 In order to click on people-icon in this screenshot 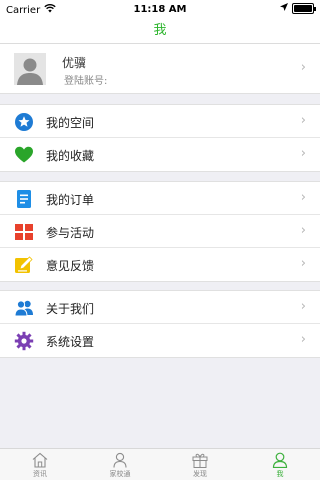, I will do `click(24, 308)`.